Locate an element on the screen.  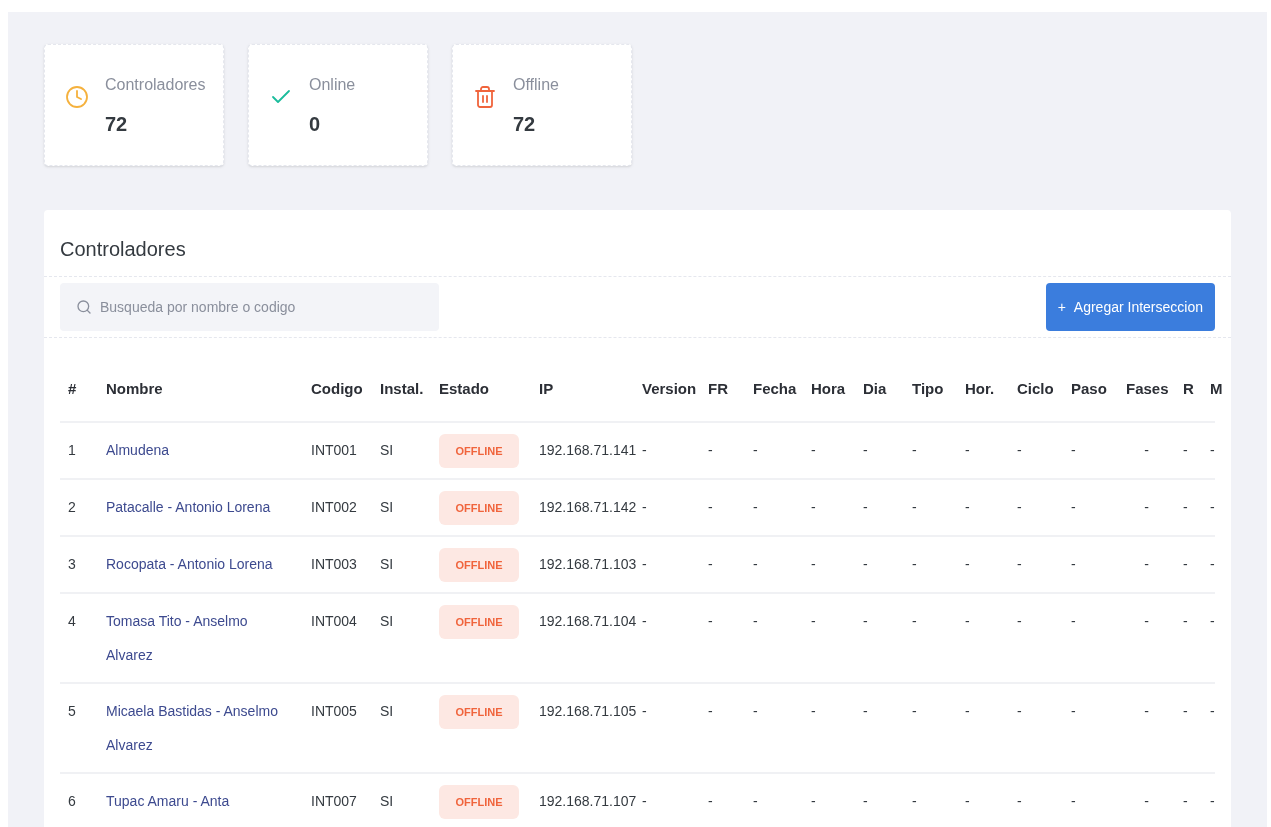
clock-icon is located at coordinates (77, 97).